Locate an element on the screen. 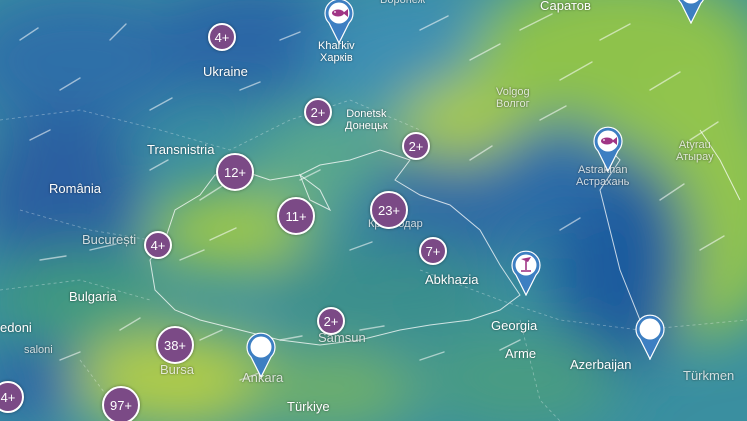  place-label-donetsk: Donetsk Донецьк is located at coordinates (366, 120).